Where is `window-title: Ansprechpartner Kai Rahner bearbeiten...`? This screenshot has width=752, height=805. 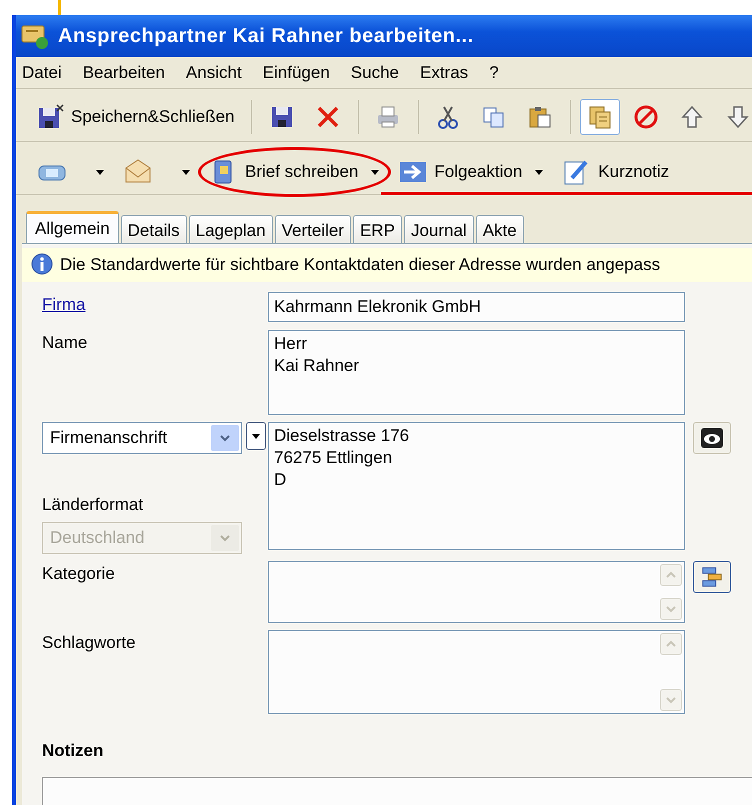
window-title: Ansprechpartner Kai Rahner bearbeiten... is located at coordinates (266, 36).